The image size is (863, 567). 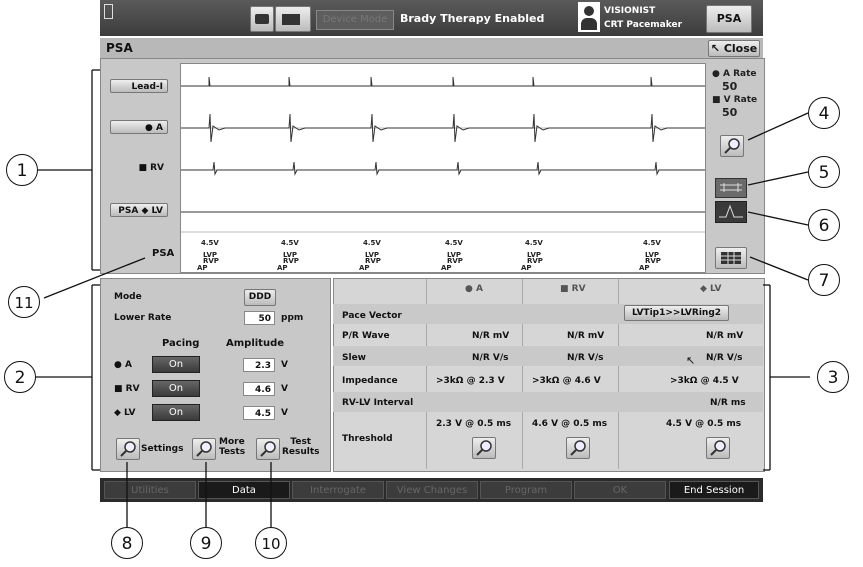 What do you see at coordinates (20, 377) in the screenshot?
I see `callout-2: 2` at bounding box center [20, 377].